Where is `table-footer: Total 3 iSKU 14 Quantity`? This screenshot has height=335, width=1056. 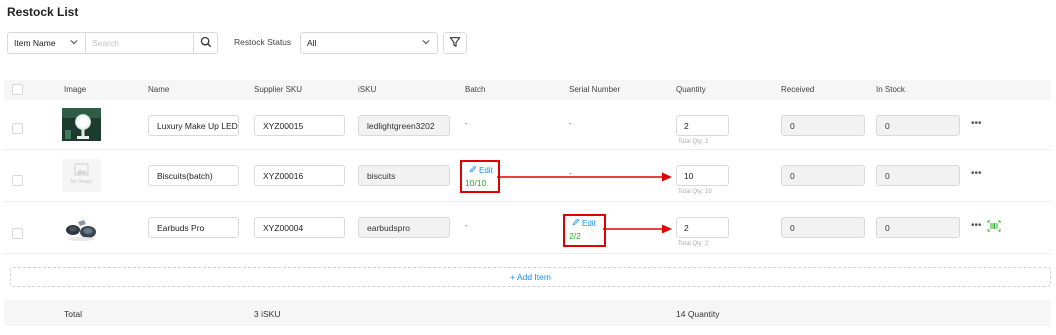
table-footer: Total 3 iSKU 14 Quantity is located at coordinates (527, 313).